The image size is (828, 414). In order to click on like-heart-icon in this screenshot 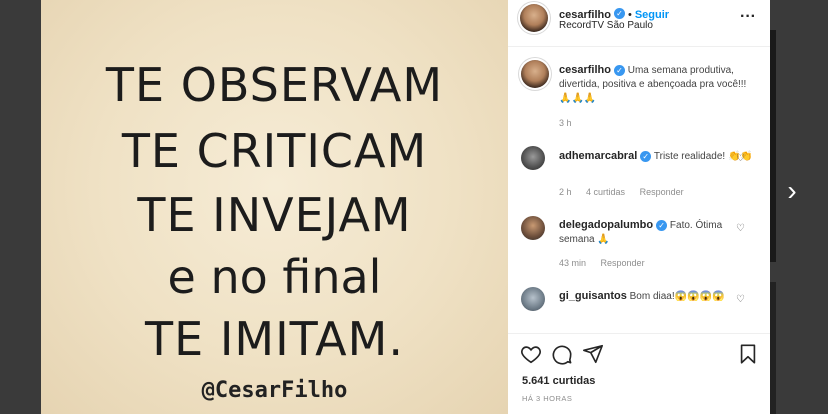, I will do `click(531, 354)`.